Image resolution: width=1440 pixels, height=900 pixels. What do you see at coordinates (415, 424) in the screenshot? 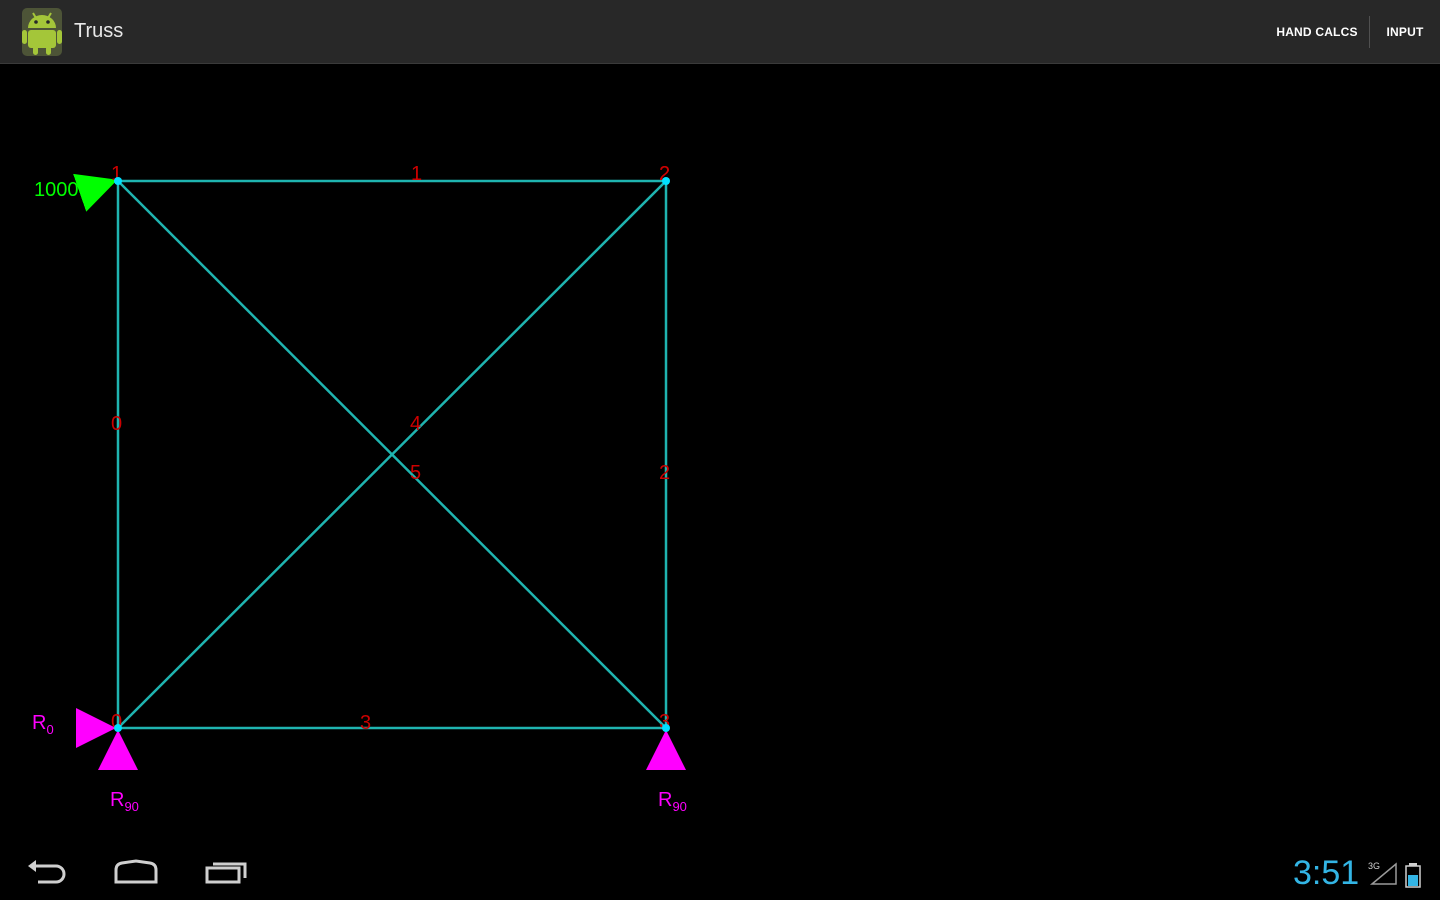
I see `member-label: 4` at bounding box center [415, 424].